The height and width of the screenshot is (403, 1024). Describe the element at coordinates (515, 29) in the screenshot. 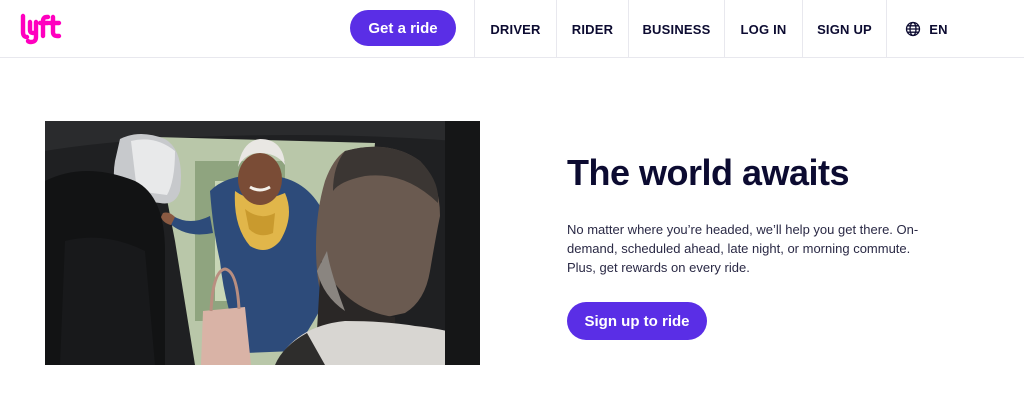

I see `nav-driver: DRIVER` at that location.